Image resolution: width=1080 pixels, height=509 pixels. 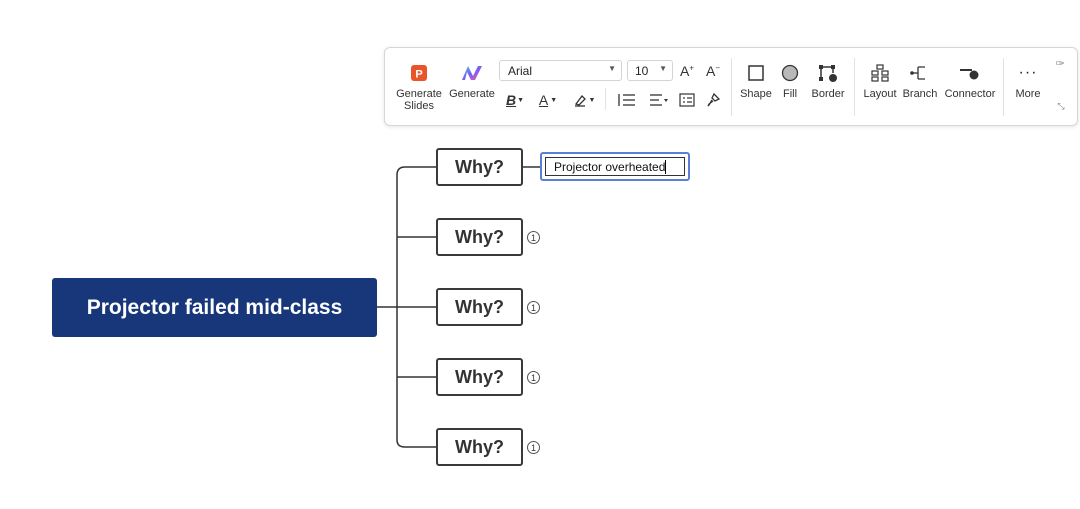 I want to click on subtopic-text: Projector overheated, so click(x=610, y=167).